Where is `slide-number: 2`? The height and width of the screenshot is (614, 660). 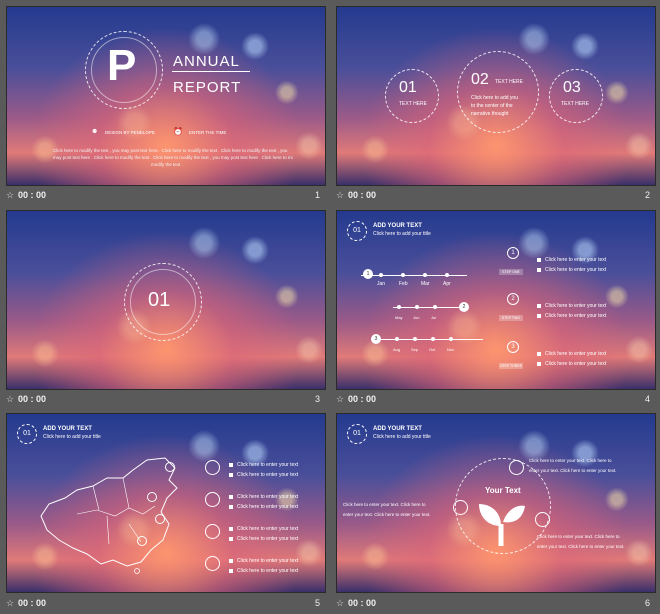
slide-number: 2 is located at coordinates (647, 195).